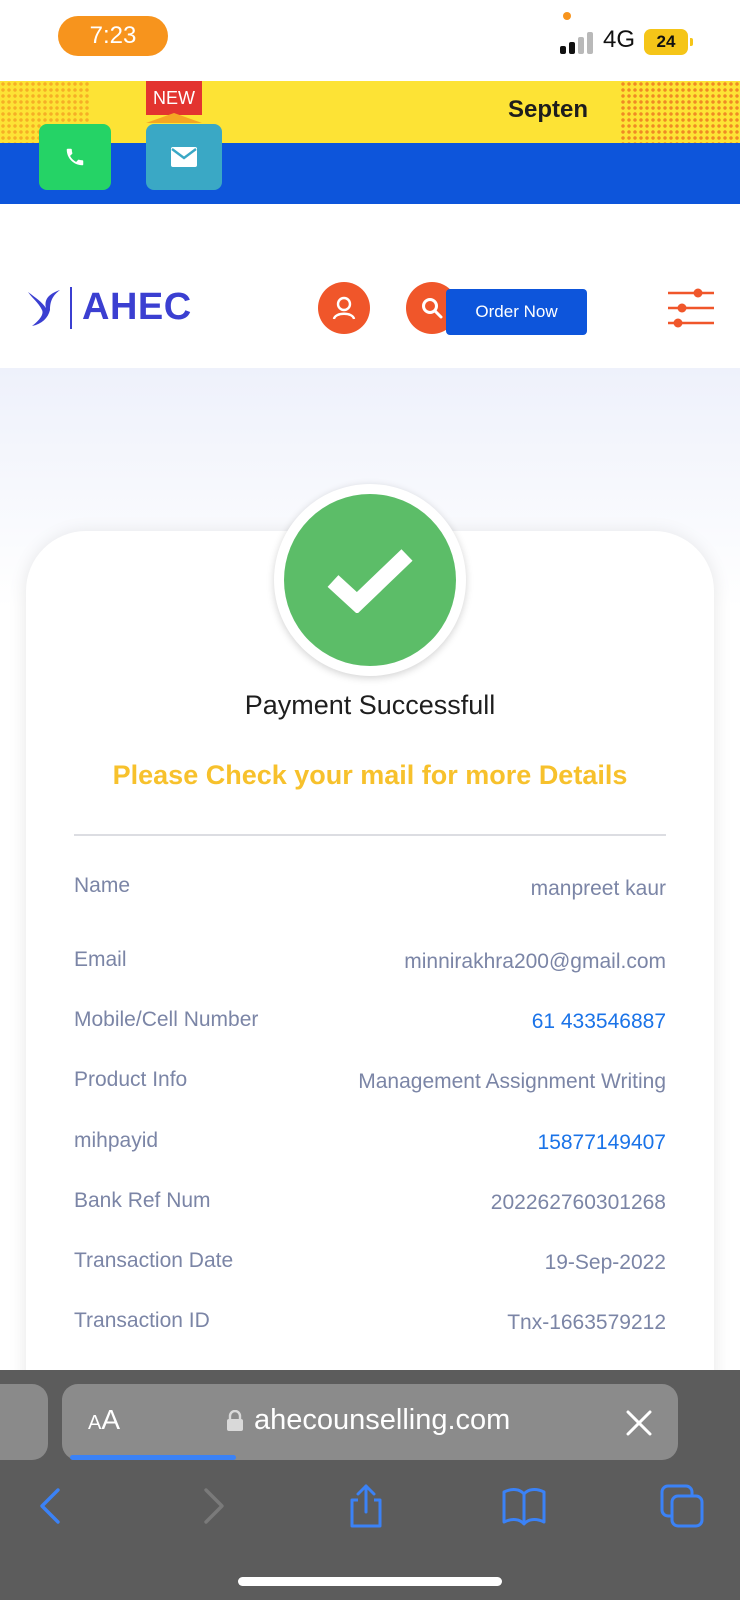 This screenshot has width=740, height=1600. What do you see at coordinates (370, 1267) in the screenshot?
I see `detail-row: Transaction Date 19-Sep-2022` at bounding box center [370, 1267].